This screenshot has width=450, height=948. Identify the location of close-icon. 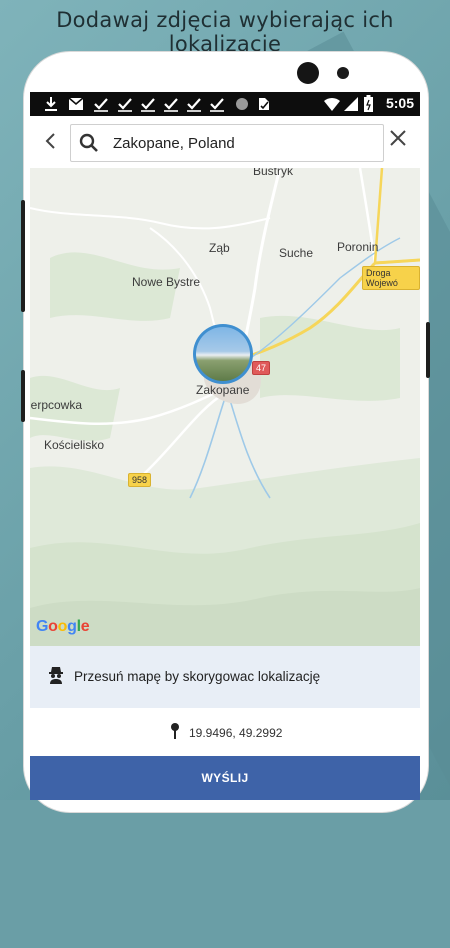
(398, 138).